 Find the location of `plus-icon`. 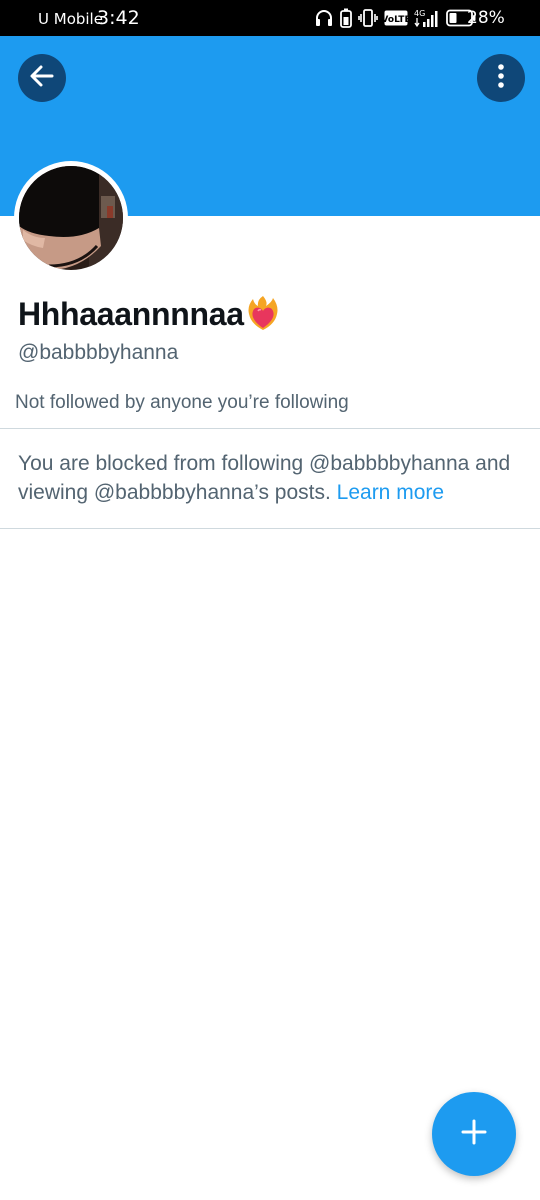

plus-icon is located at coordinates (474, 1134).